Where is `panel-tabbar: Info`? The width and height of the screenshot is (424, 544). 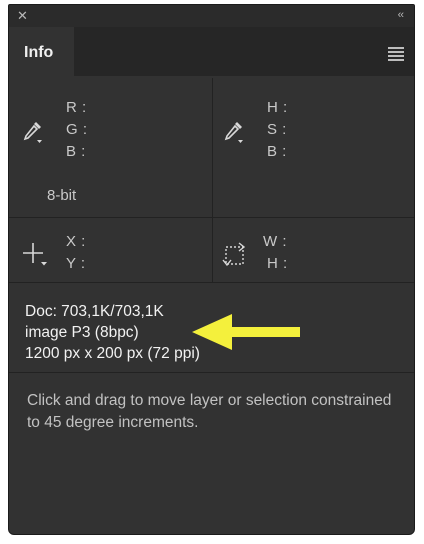 panel-tabbar: Info is located at coordinates (211, 51).